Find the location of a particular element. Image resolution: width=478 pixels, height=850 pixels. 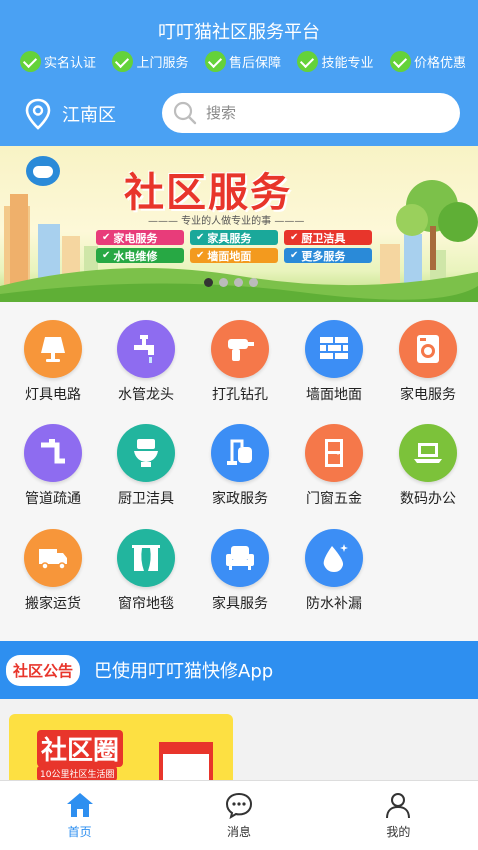

service-item-digital: 数码办公 is located at coordinates (428, 466).